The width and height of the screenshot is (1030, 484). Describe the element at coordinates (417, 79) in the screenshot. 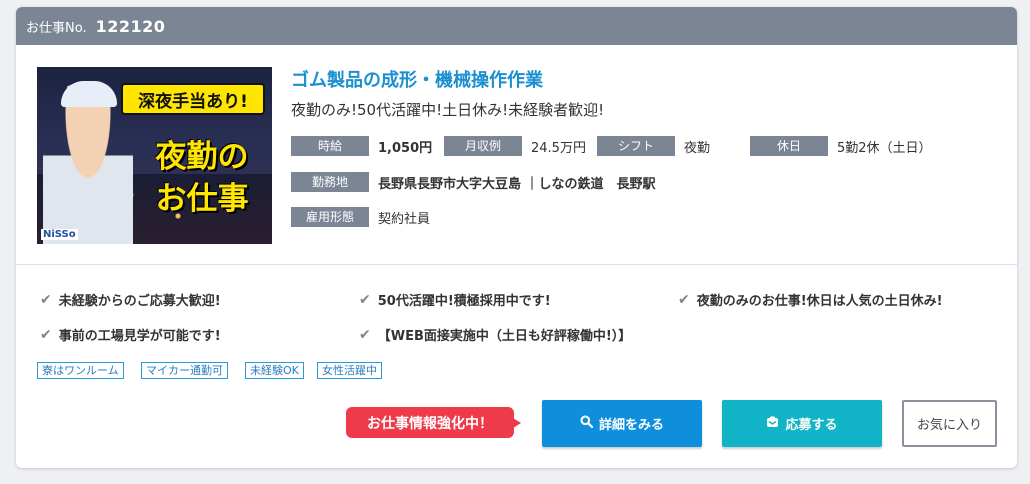

I see `job-title: ゴム製品の成形・機械操作作業` at that location.